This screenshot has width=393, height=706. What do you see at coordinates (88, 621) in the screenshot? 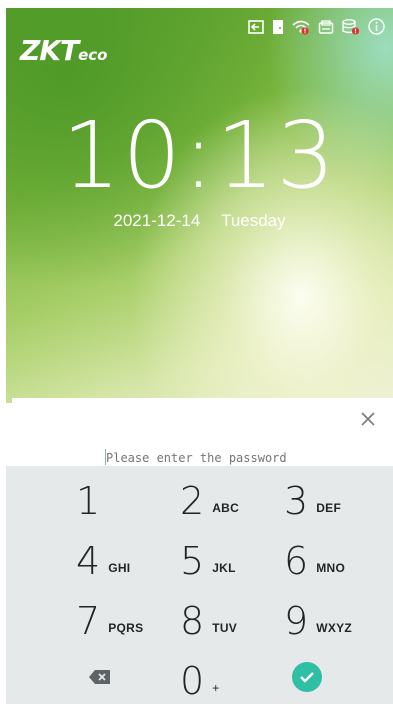
I see `key-digit: 7` at bounding box center [88, 621].